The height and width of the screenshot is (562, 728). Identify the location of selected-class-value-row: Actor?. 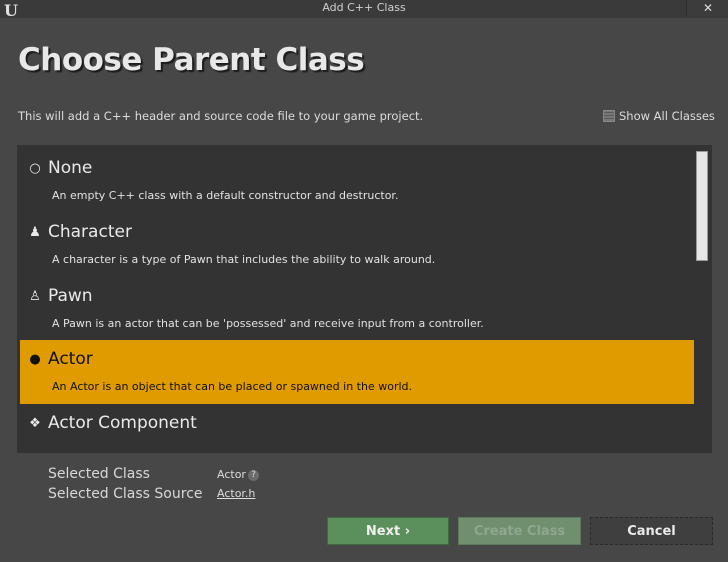
(238, 474).